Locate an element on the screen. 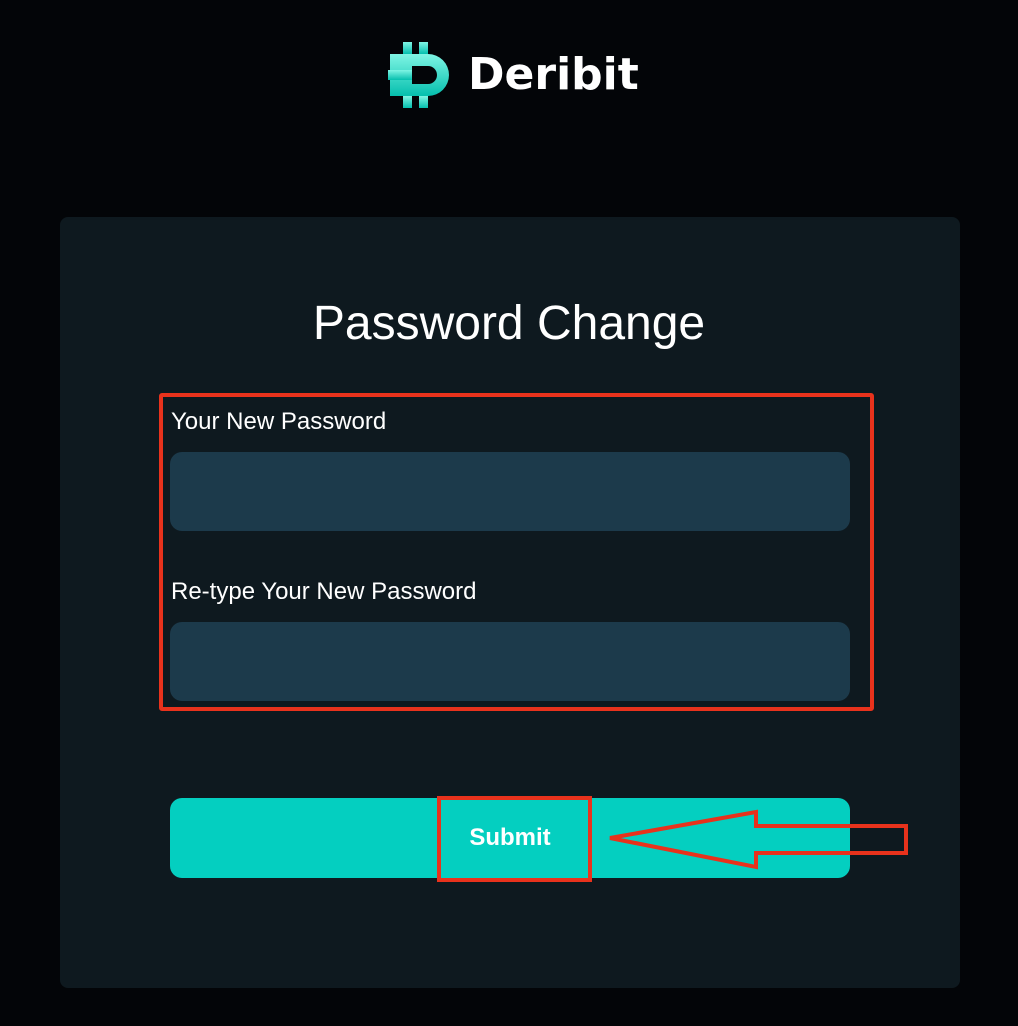 This screenshot has height=1026, width=1018. deribit-logo: Deribit is located at coordinates (513, 75).